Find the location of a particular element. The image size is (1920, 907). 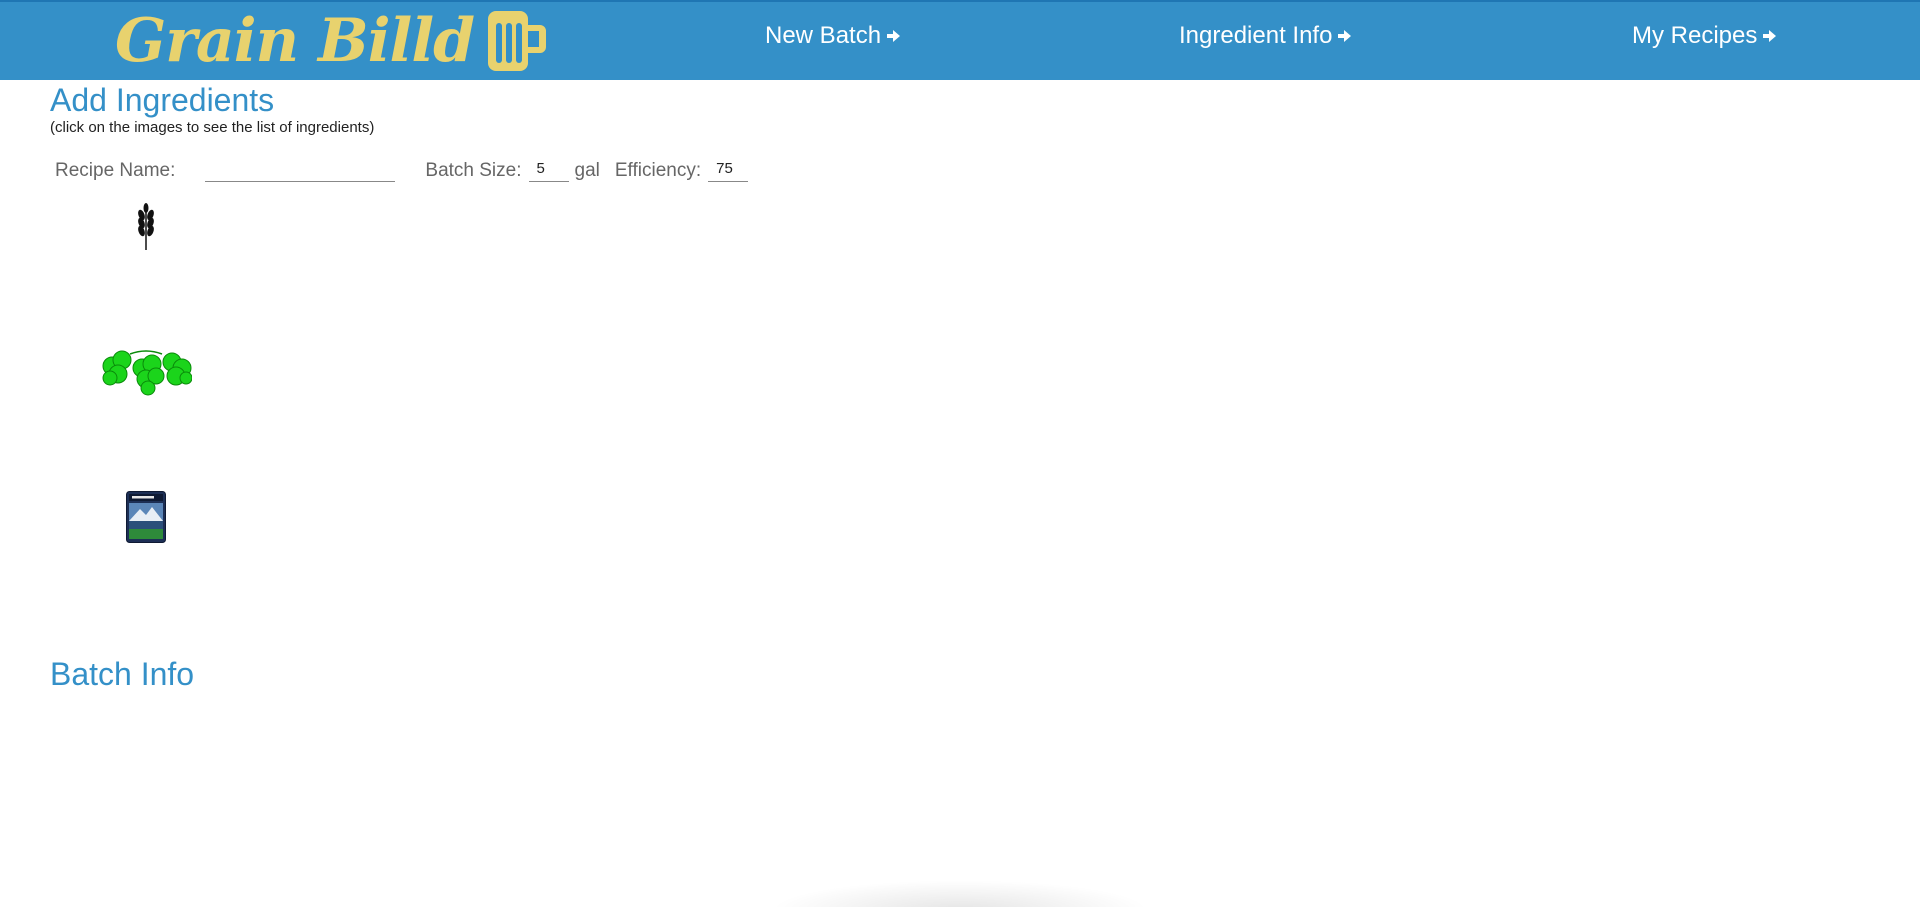

recipe-form: Recipe Name: Batch Size: gal Efficiency: is located at coordinates (402, 168).